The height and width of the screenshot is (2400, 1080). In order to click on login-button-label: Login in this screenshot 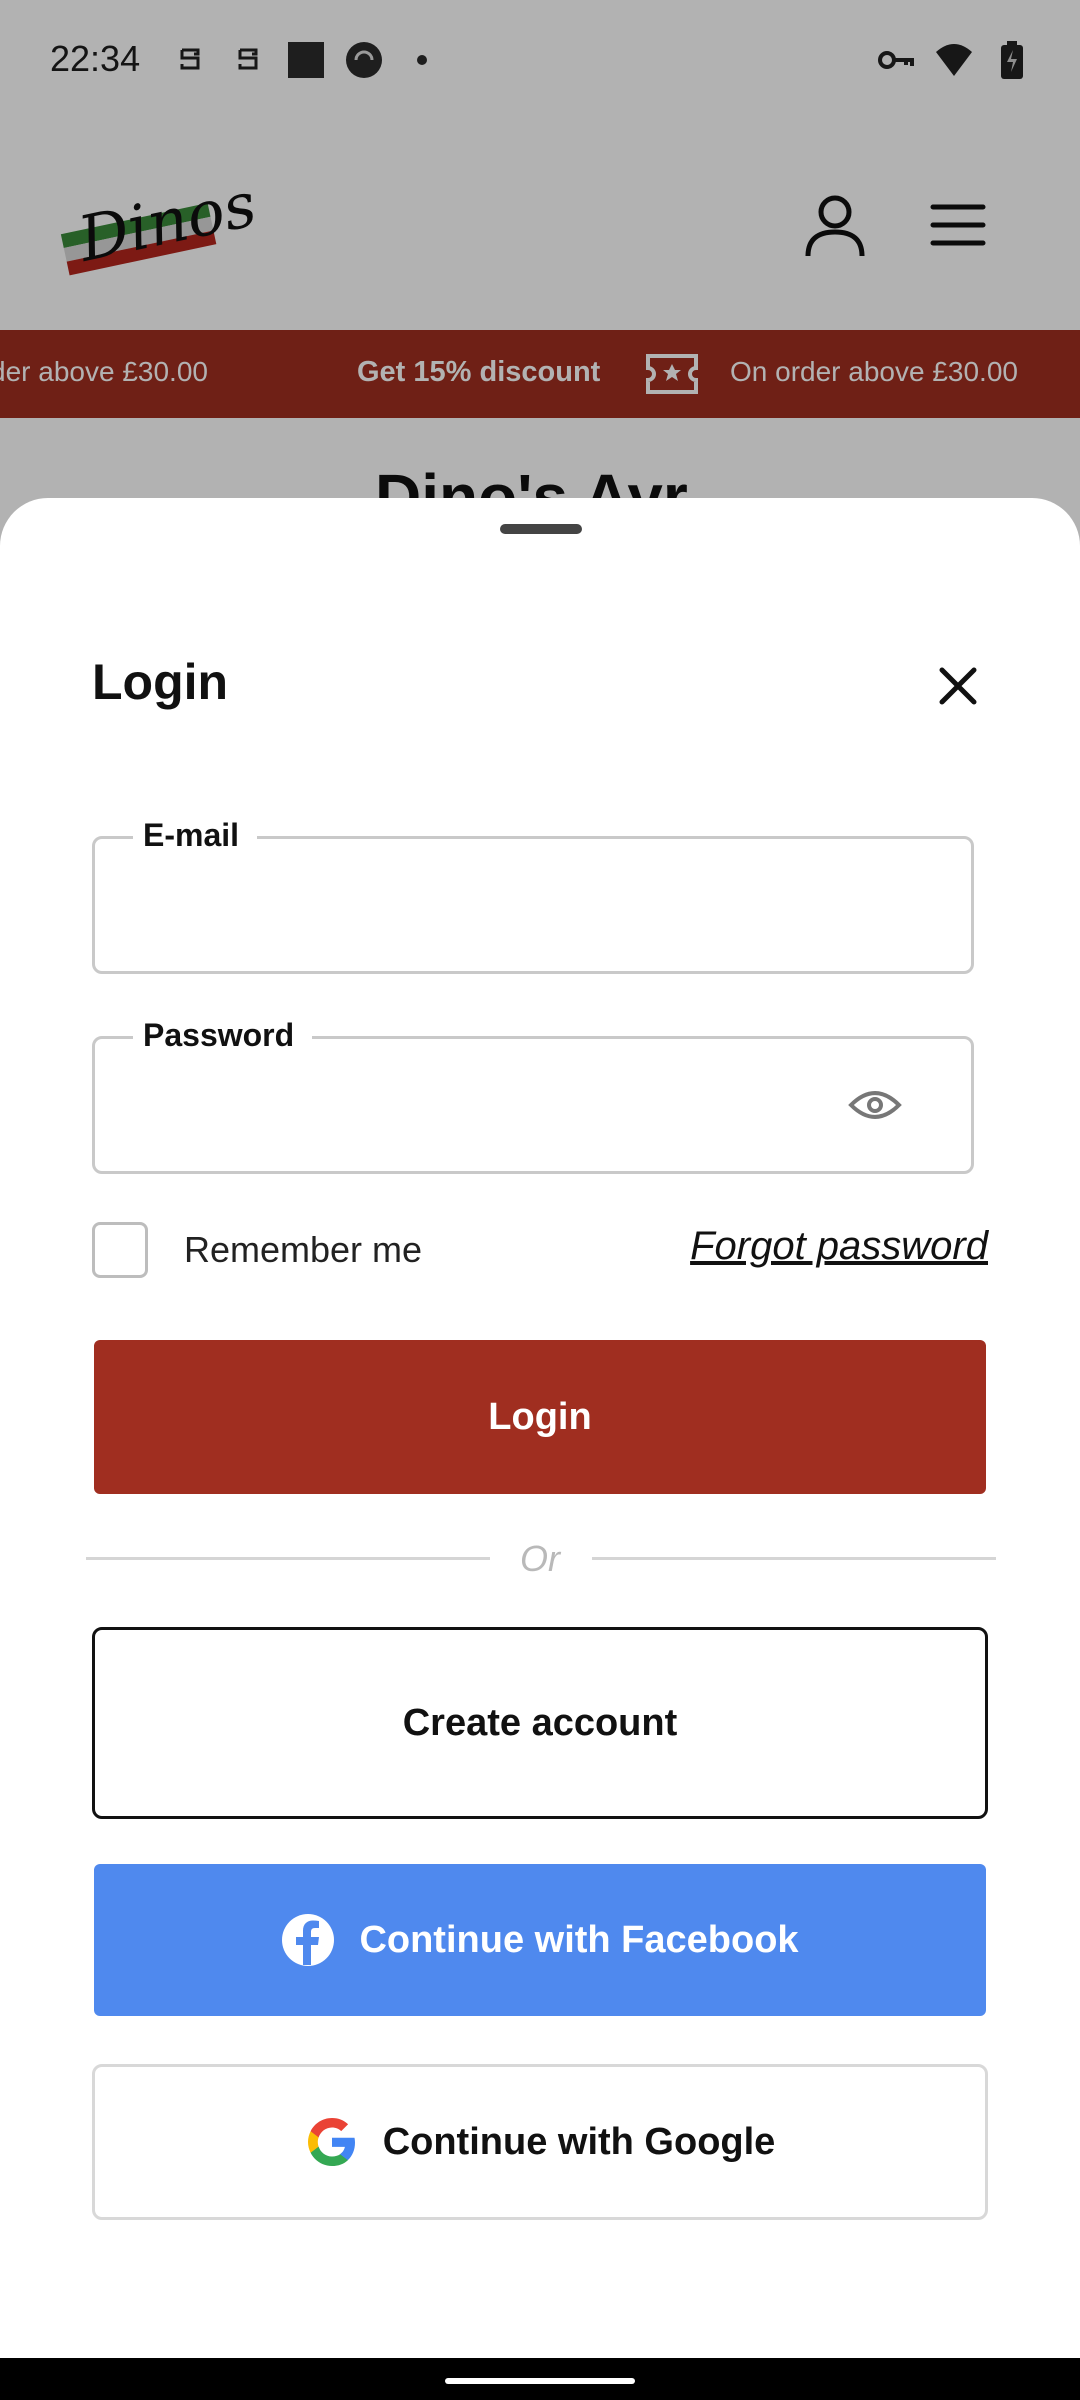, I will do `click(540, 1416)`.